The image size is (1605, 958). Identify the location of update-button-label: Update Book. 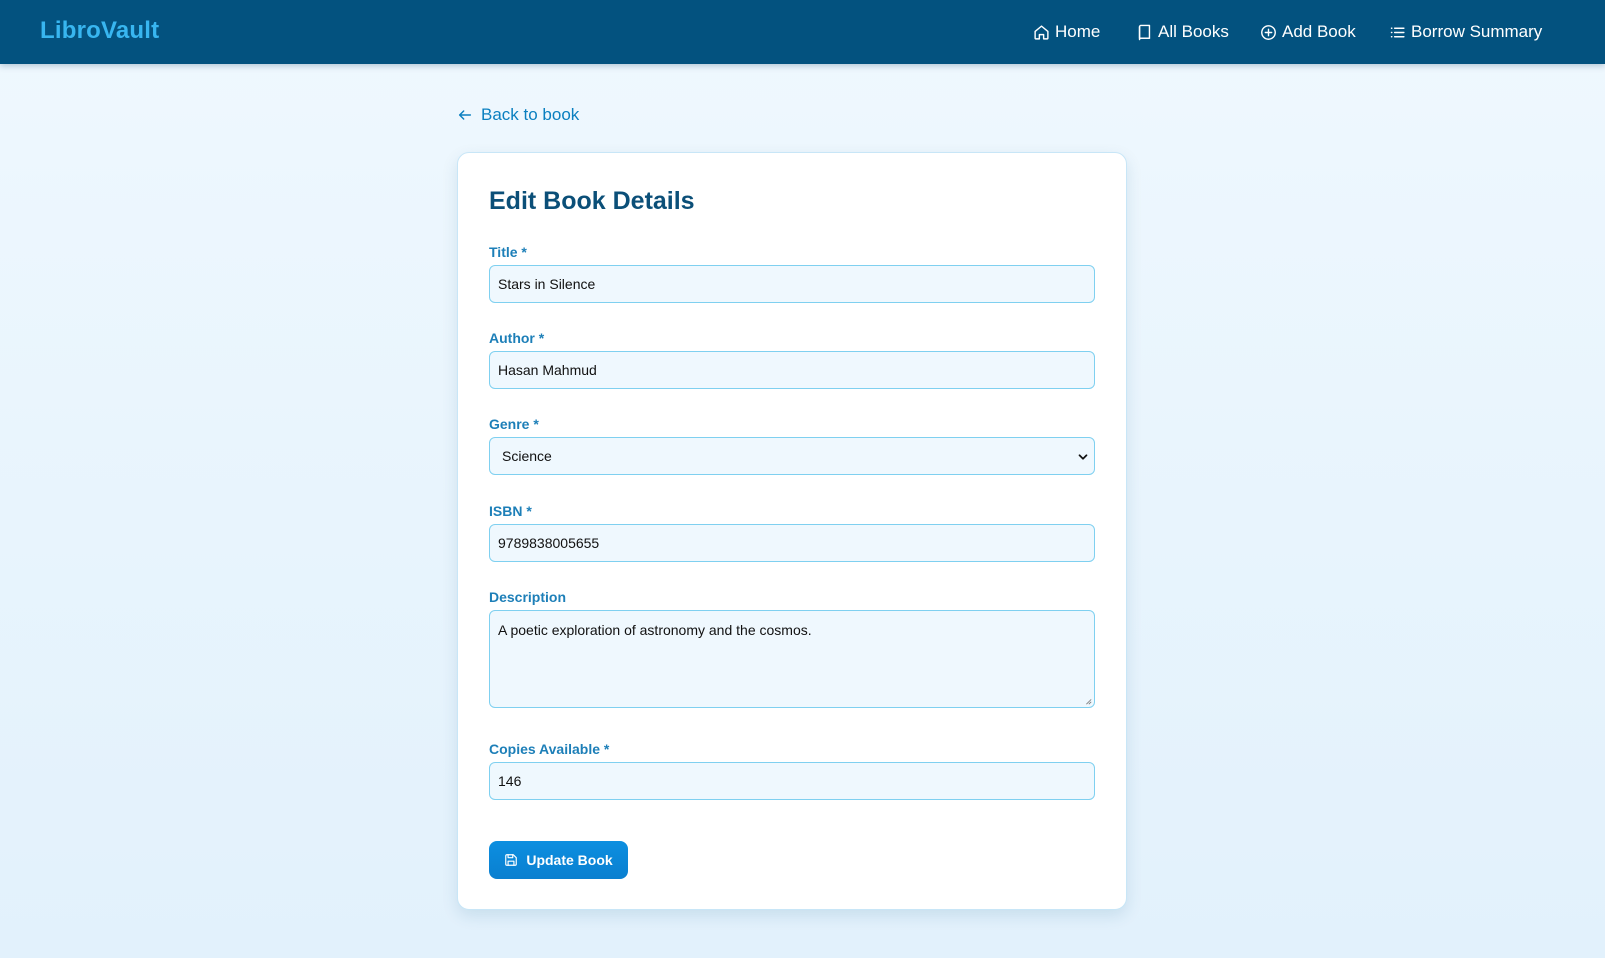
(569, 860).